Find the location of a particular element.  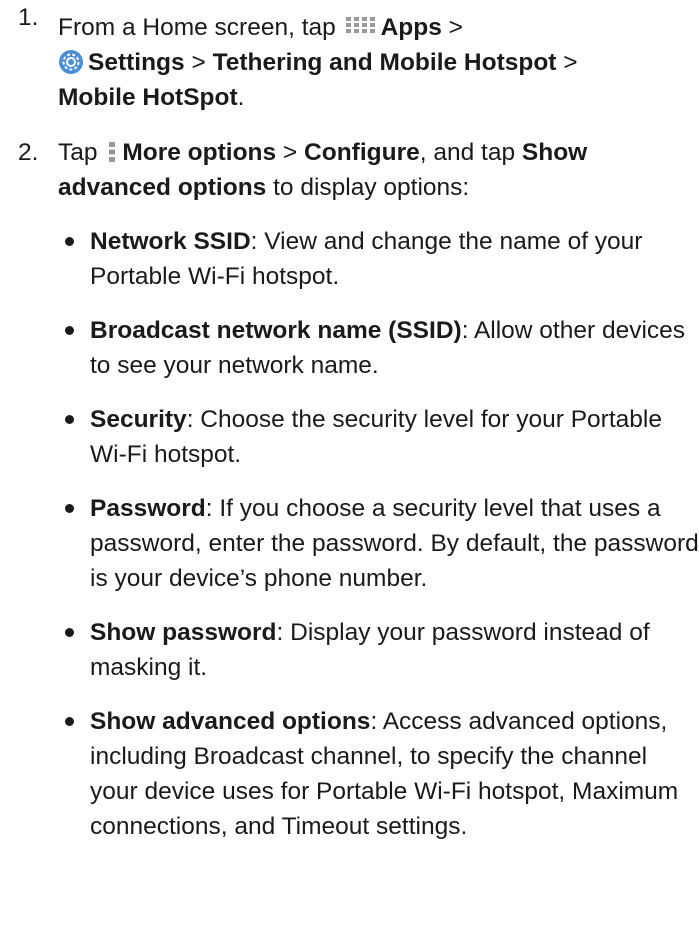

step-text: , and tap is located at coordinates (470, 152).